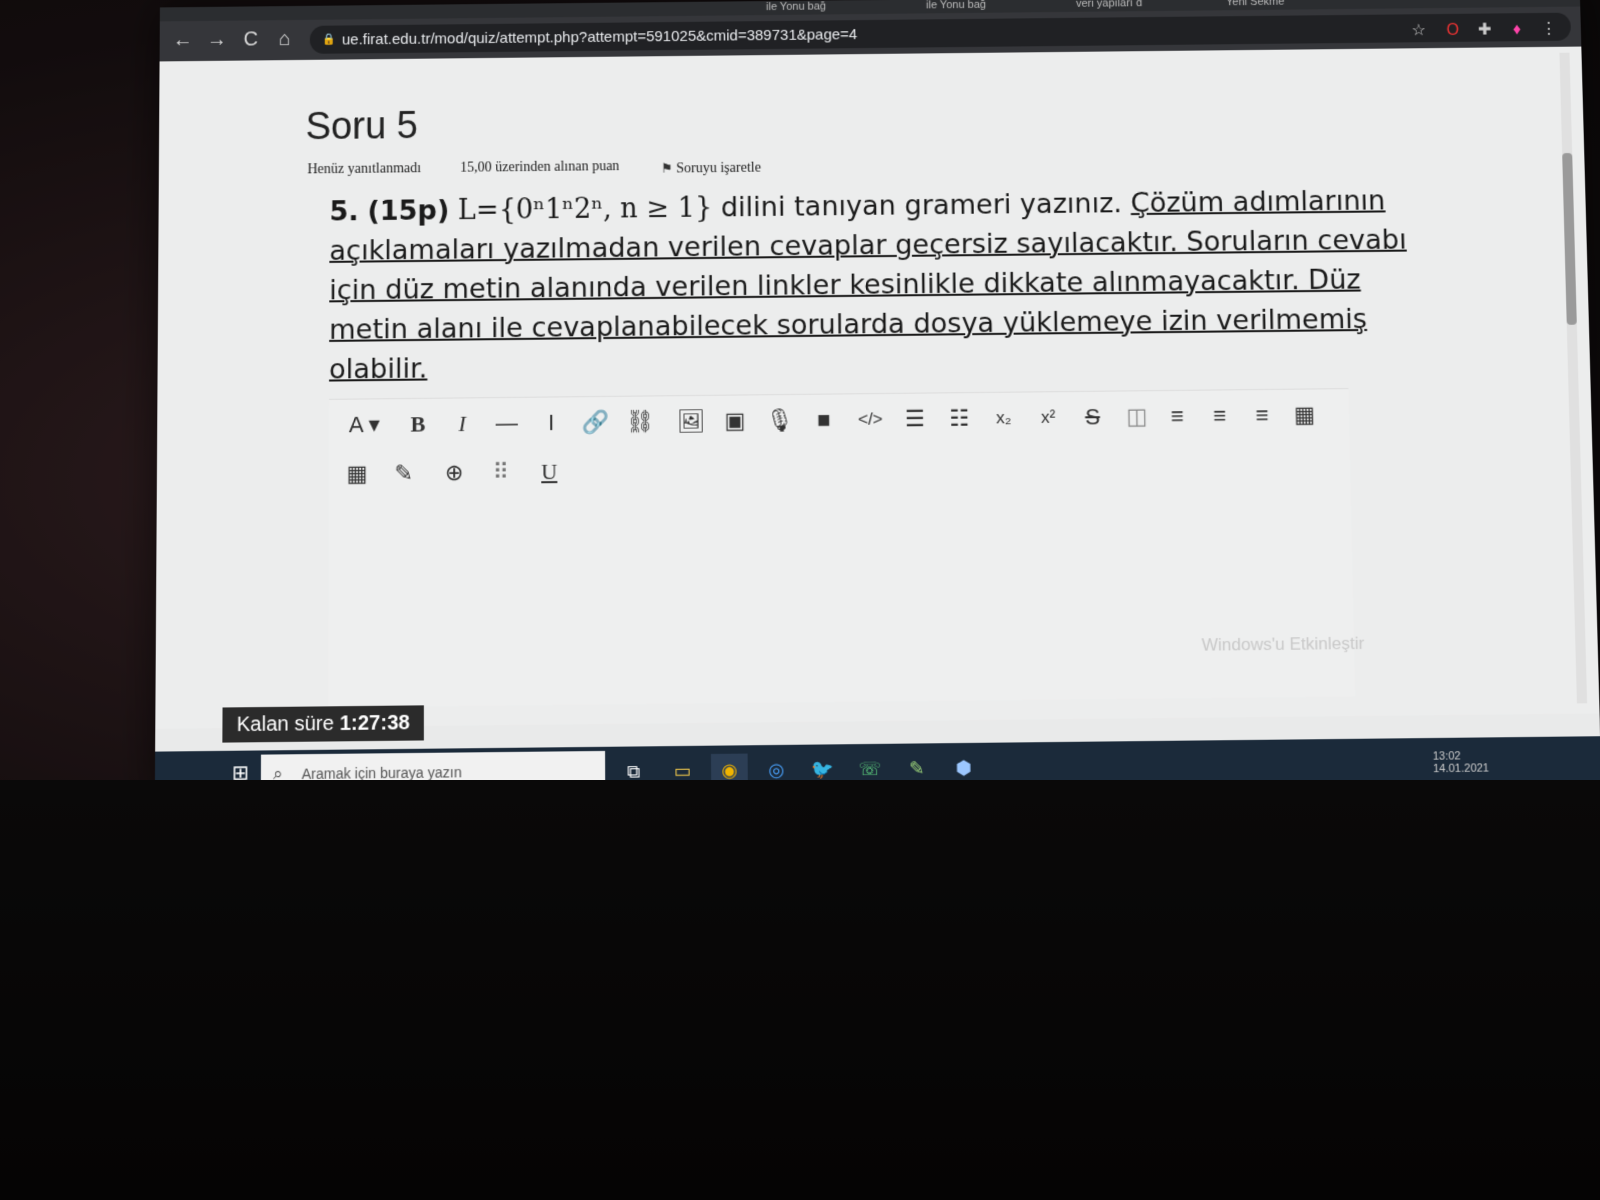 The width and height of the screenshot is (1600, 1200). I want to click on reload-icon: C, so click(251, 39).